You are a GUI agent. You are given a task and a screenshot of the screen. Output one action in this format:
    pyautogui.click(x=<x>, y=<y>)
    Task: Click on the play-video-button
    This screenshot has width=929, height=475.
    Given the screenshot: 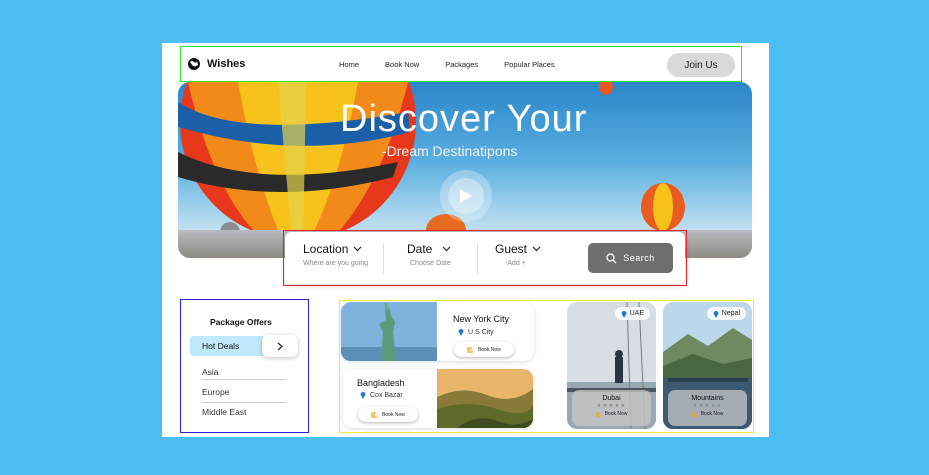 What is the action you would take?
    pyautogui.click(x=466, y=196)
    